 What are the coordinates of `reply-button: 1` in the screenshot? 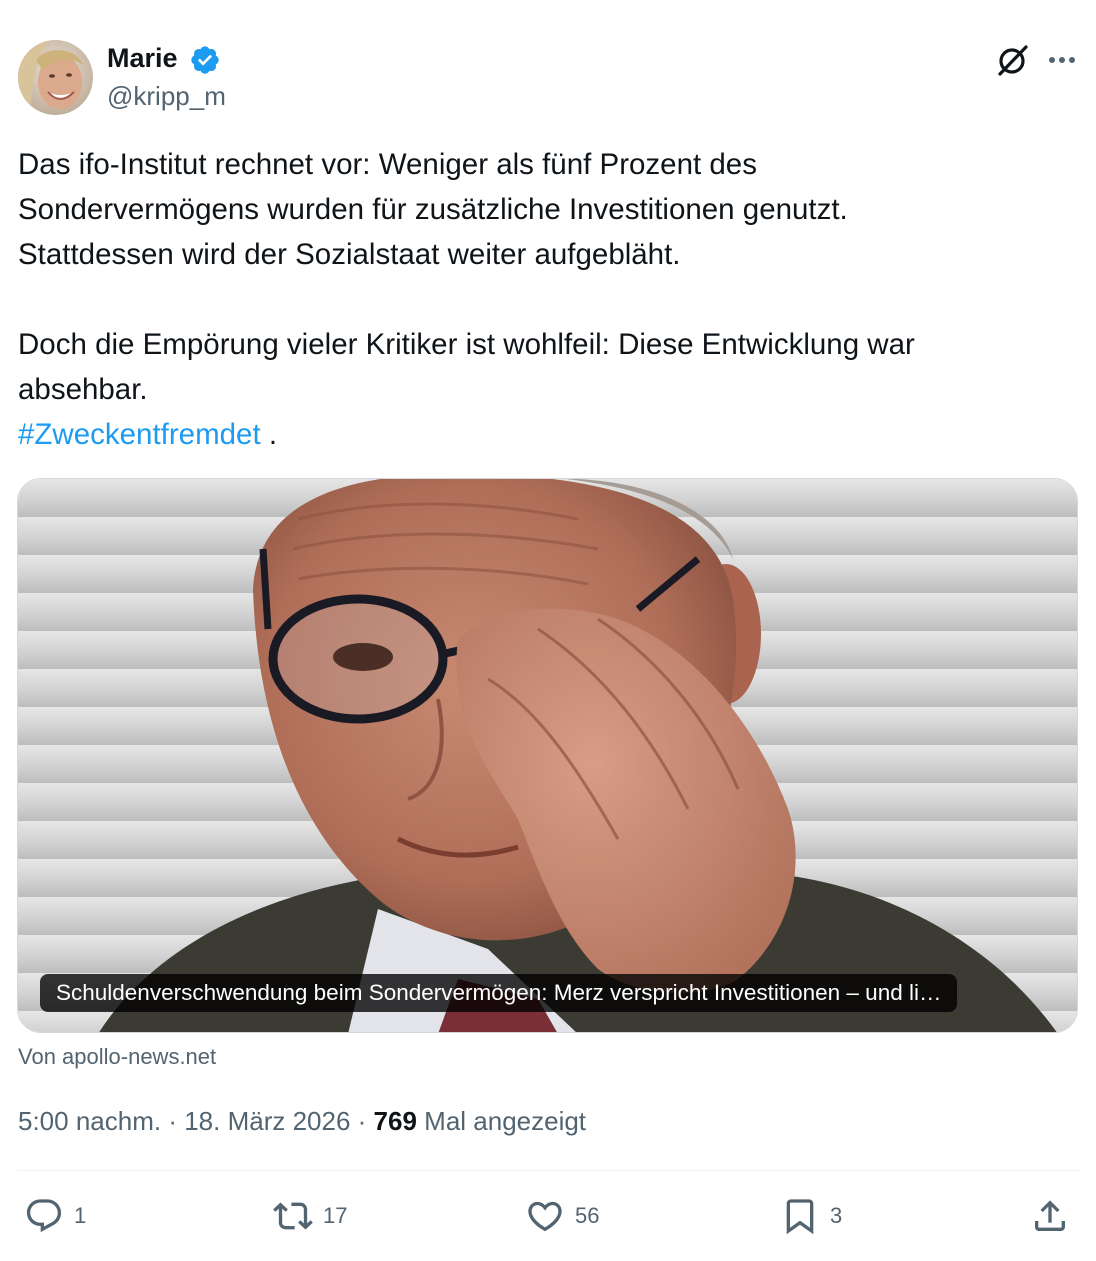 It's located at (55, 1216).